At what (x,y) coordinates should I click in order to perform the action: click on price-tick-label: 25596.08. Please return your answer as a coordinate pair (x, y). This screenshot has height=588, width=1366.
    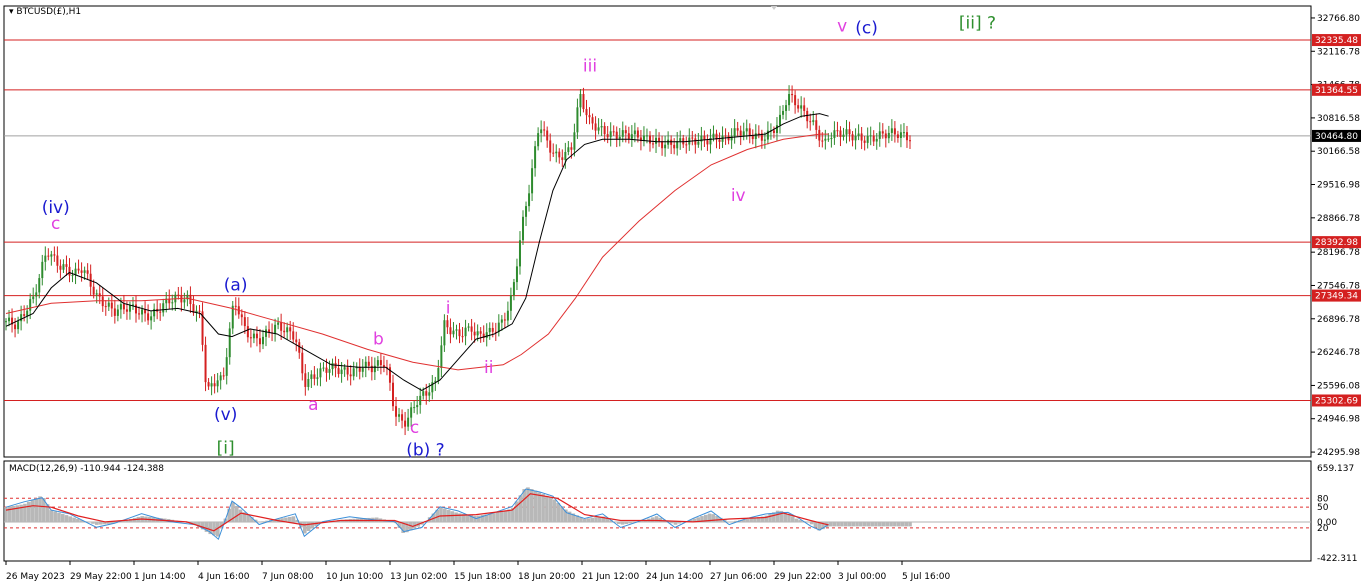
    Looking at the image, I should click on (1338, 386).